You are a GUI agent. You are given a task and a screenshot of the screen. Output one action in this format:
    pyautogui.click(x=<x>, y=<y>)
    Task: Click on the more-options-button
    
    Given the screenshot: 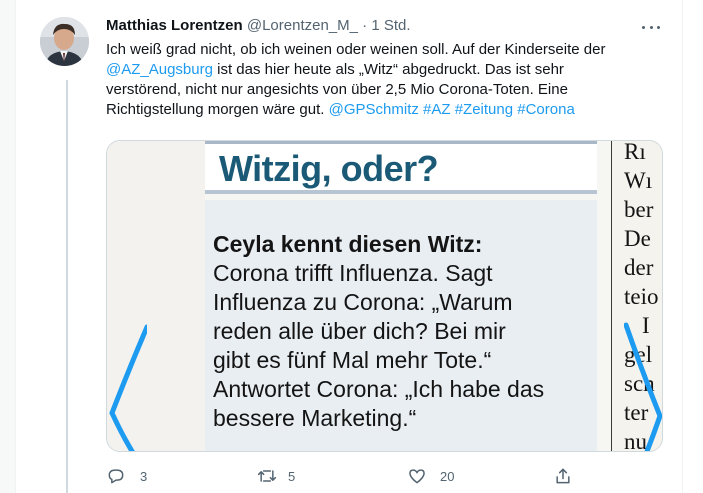 What is the action you would take?
    pyautogui.click(x=651, y=27)
    